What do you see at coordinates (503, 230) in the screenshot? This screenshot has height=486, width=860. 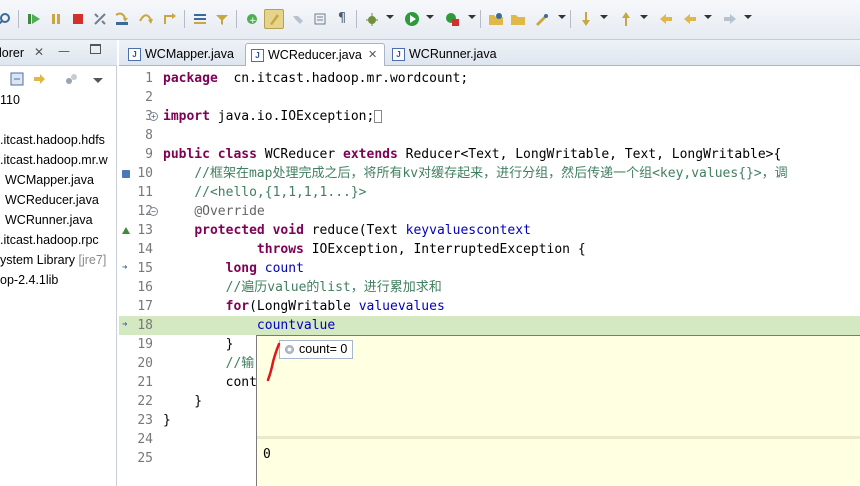 I see `code-token: context` at bounding box center [503, 230].